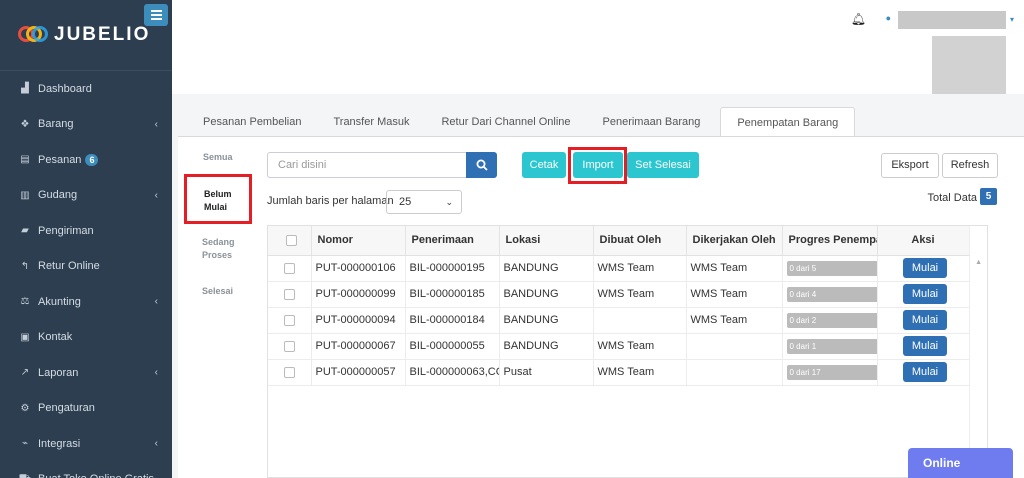 The image size is (1024, 478). Describe the element at coordinates (830, 268) in the screenshot. I see `cell-progres: 0 dari 5` at that location.